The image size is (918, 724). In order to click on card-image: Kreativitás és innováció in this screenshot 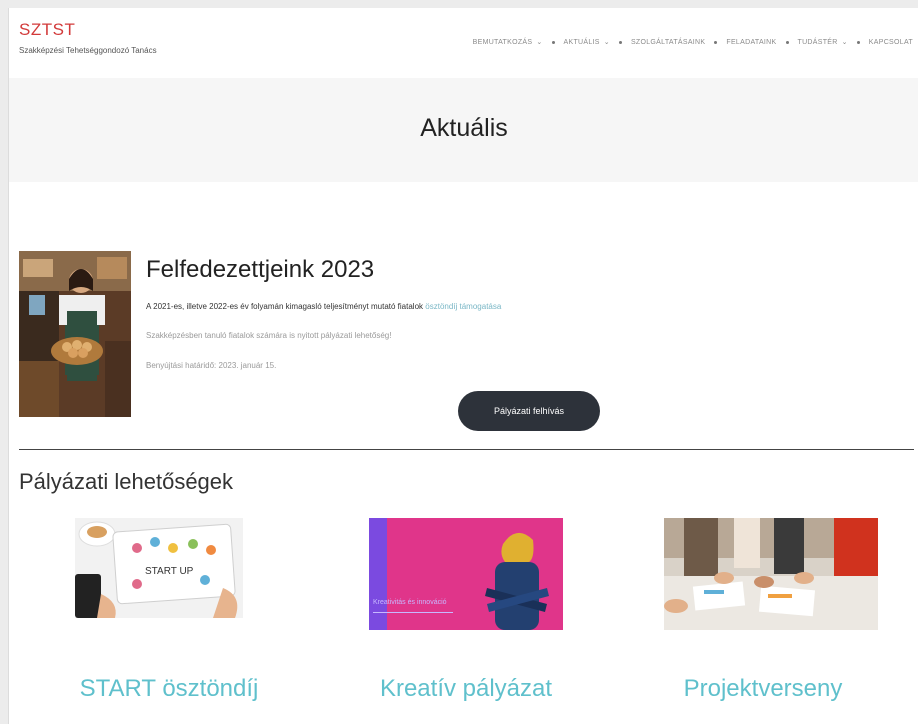, I will do `click(466, 574)`.